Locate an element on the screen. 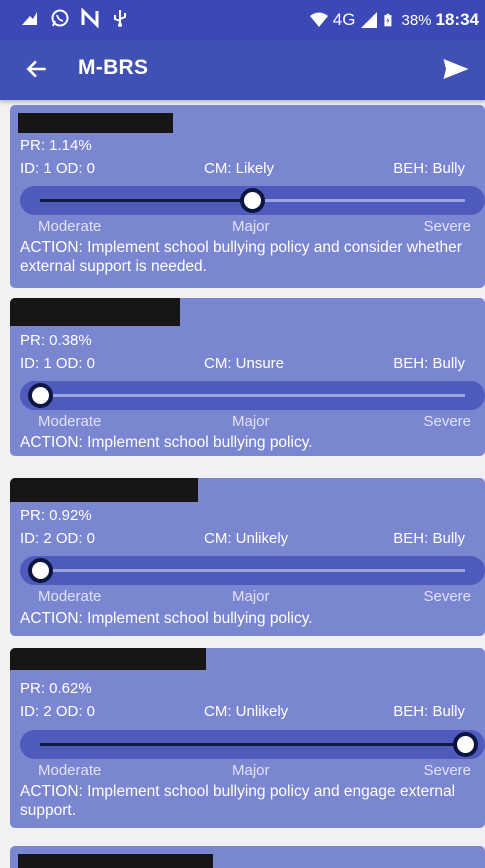  signal-icon is located at coordinates (369, 20).